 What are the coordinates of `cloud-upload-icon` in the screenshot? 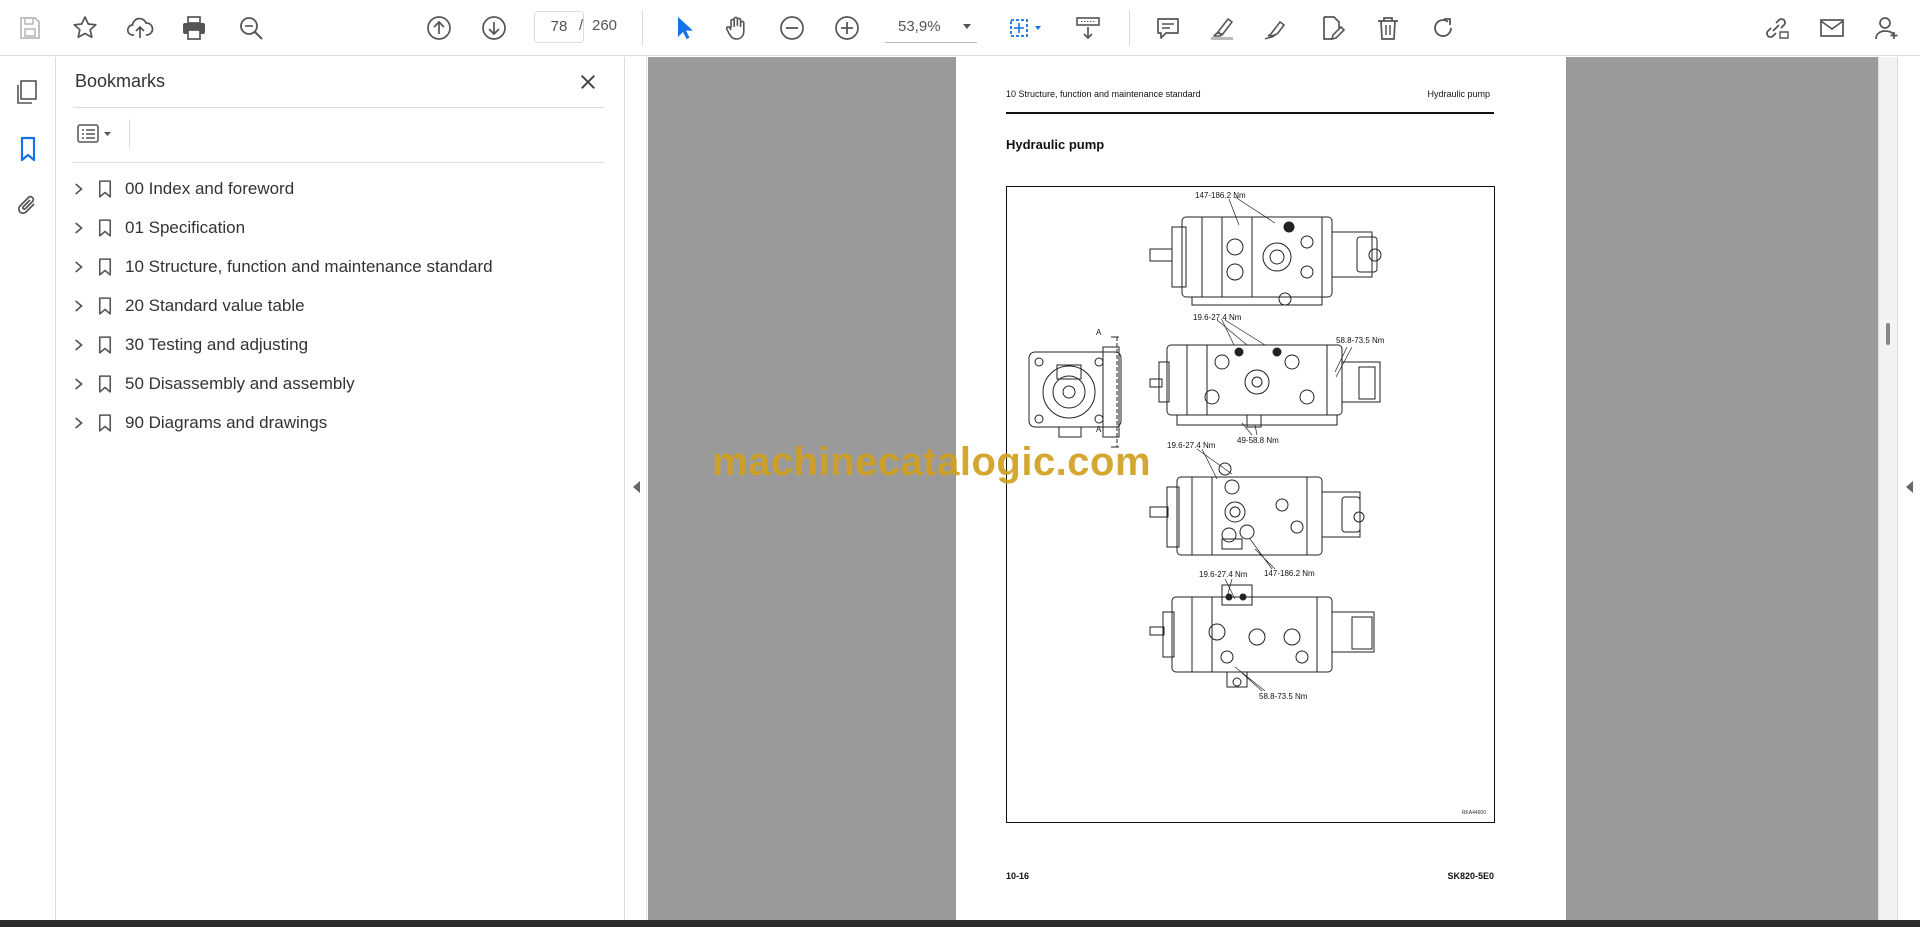 It's located at (140, 28).